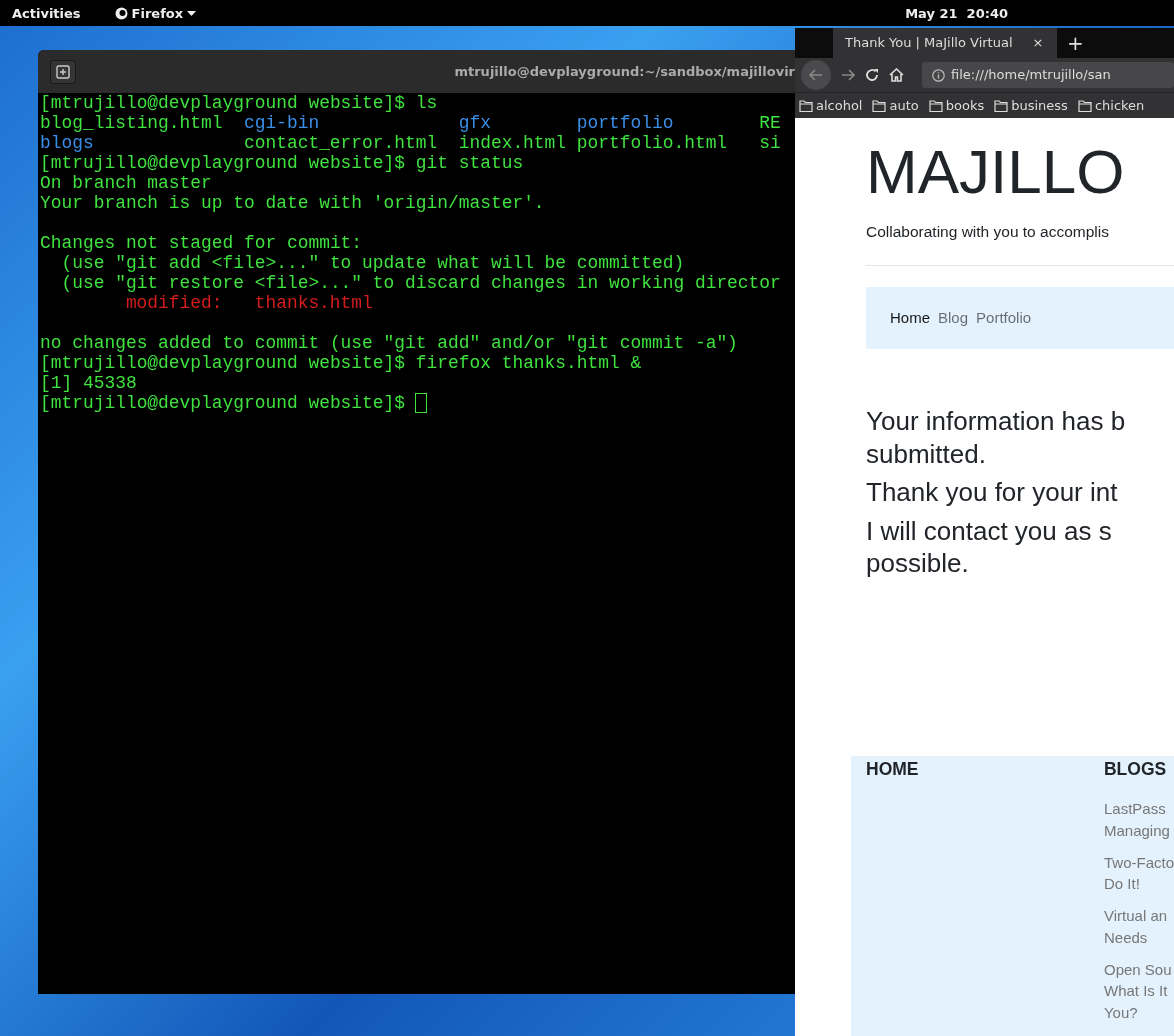 The height and width of the screenshot is (1036, 1174). What do you see at coordinates (1135, 769) in the screenshot?
I see `footer-heading: BLOGS` at bounding box center [1135, 769].